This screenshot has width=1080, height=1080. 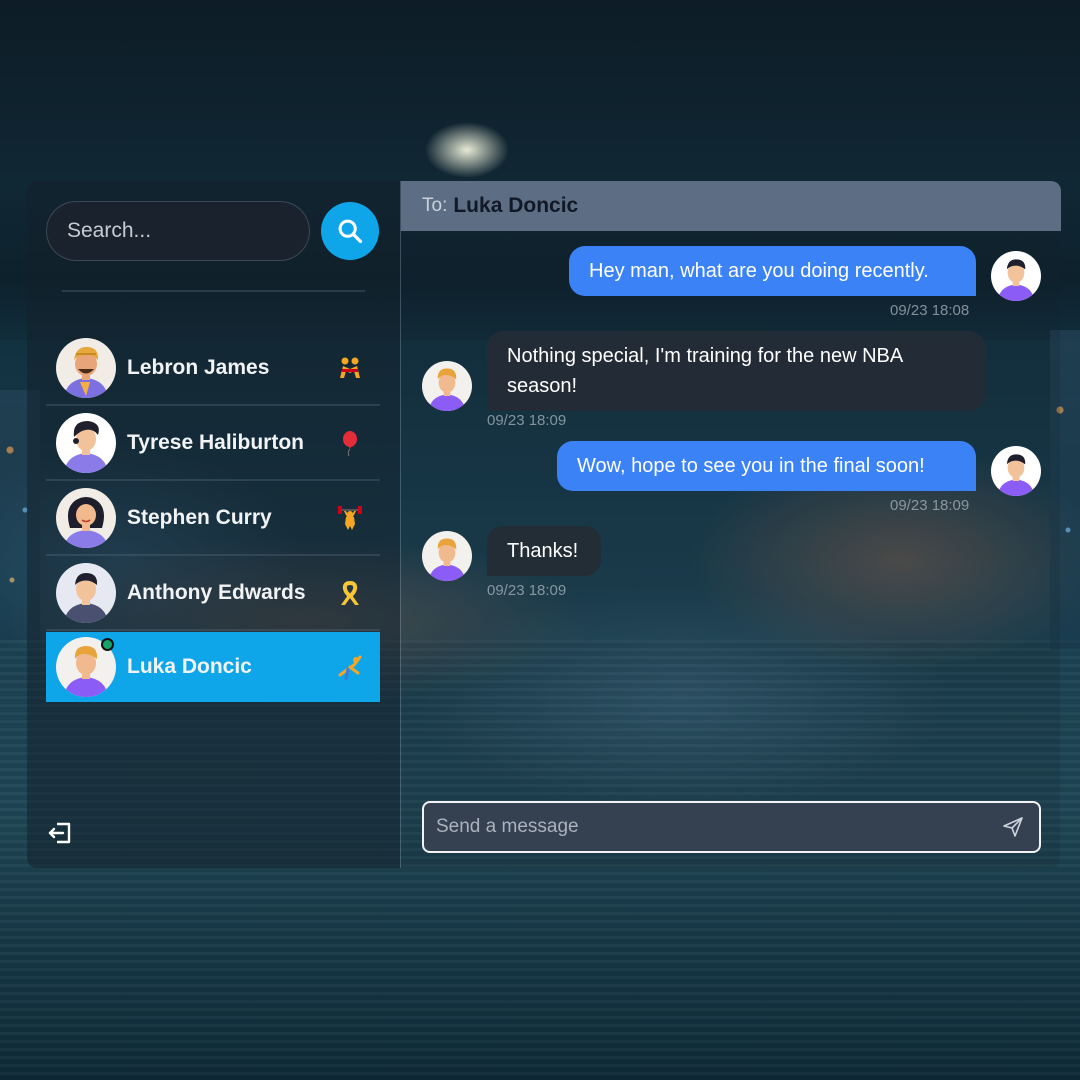 I want to click on message-text: Hey man, what are you doing recently., so click(x=759, y=271).